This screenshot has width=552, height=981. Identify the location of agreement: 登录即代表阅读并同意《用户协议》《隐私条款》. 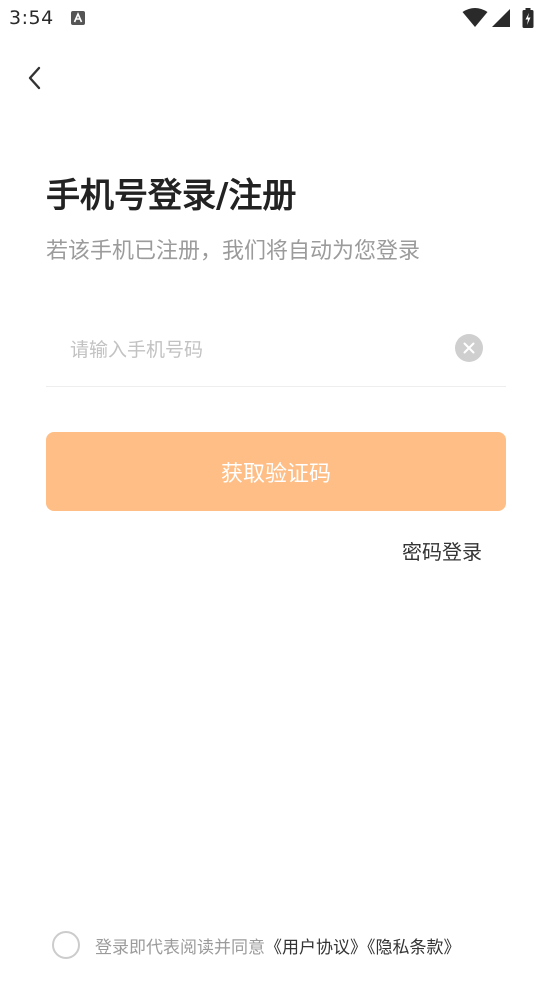
(292, 945).